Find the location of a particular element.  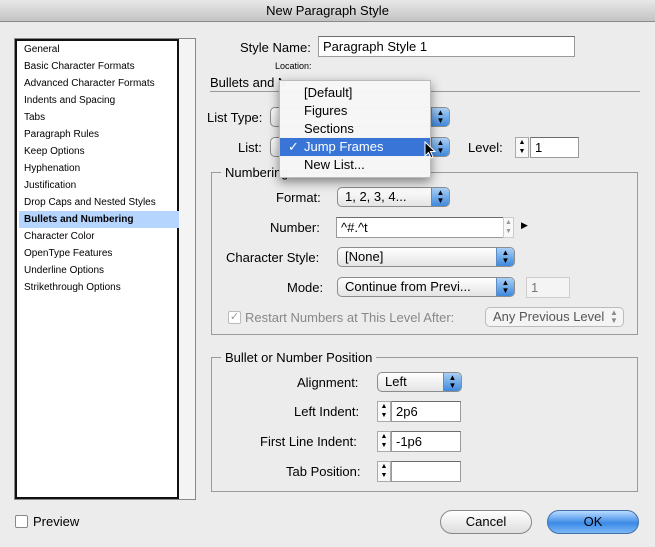

insert-special-arrow-icon: ▶ is located at coordinates (524, 225).